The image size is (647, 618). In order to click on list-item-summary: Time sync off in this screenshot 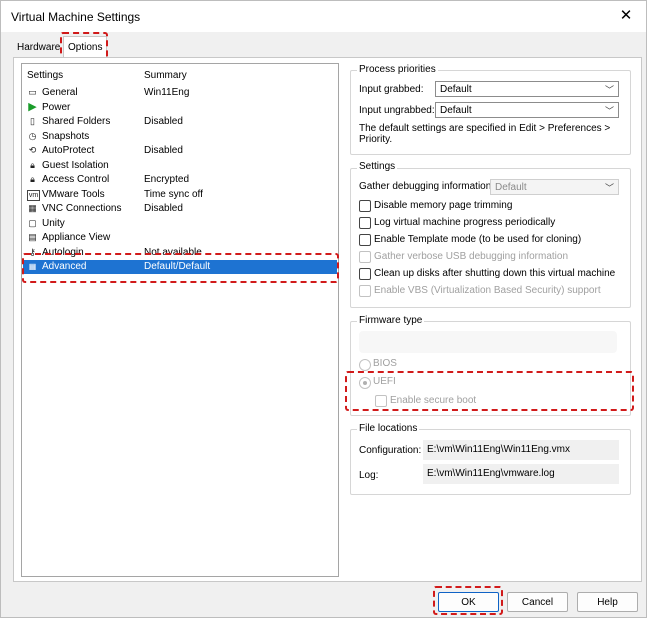, I will do `click(173, 194)`.